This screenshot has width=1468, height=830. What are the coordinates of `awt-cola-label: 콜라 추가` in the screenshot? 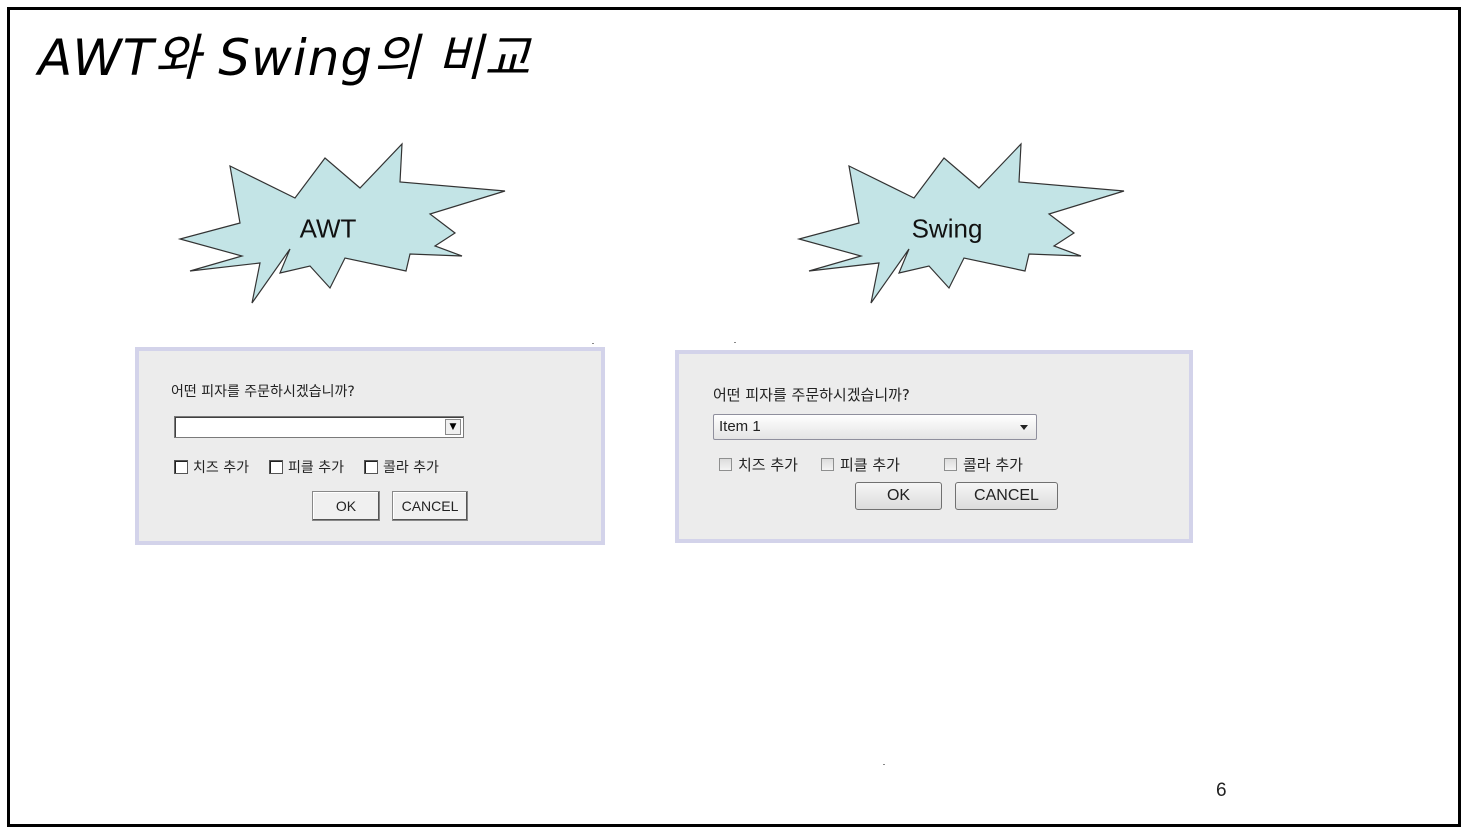 It's located at (410, 468).